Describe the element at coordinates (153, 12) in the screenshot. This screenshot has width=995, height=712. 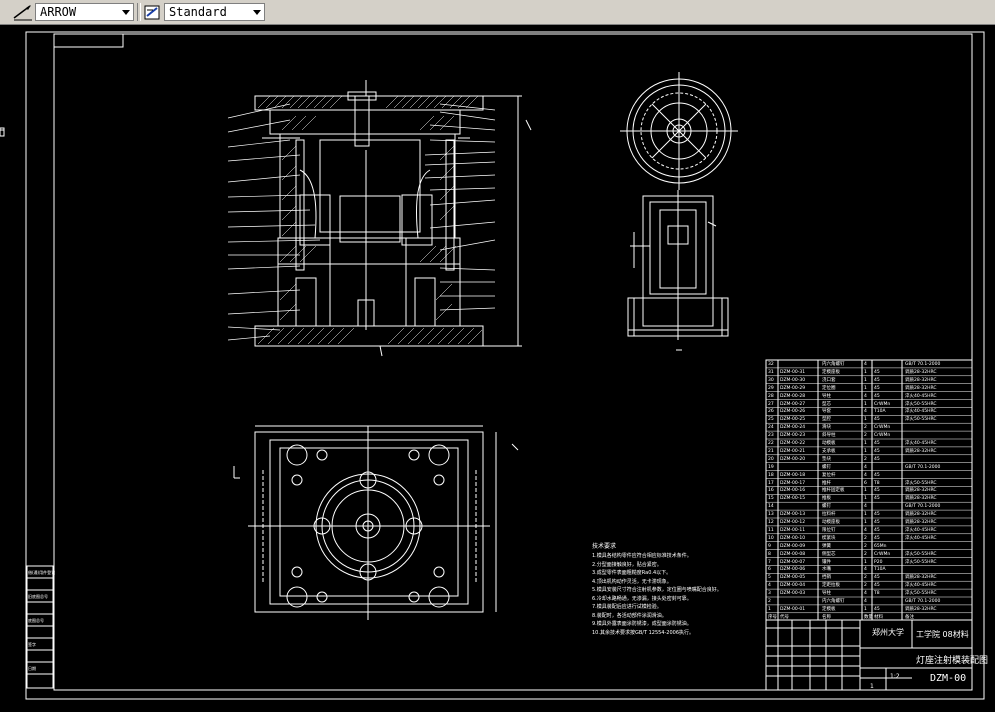
I see `text-style-icon` at that location.